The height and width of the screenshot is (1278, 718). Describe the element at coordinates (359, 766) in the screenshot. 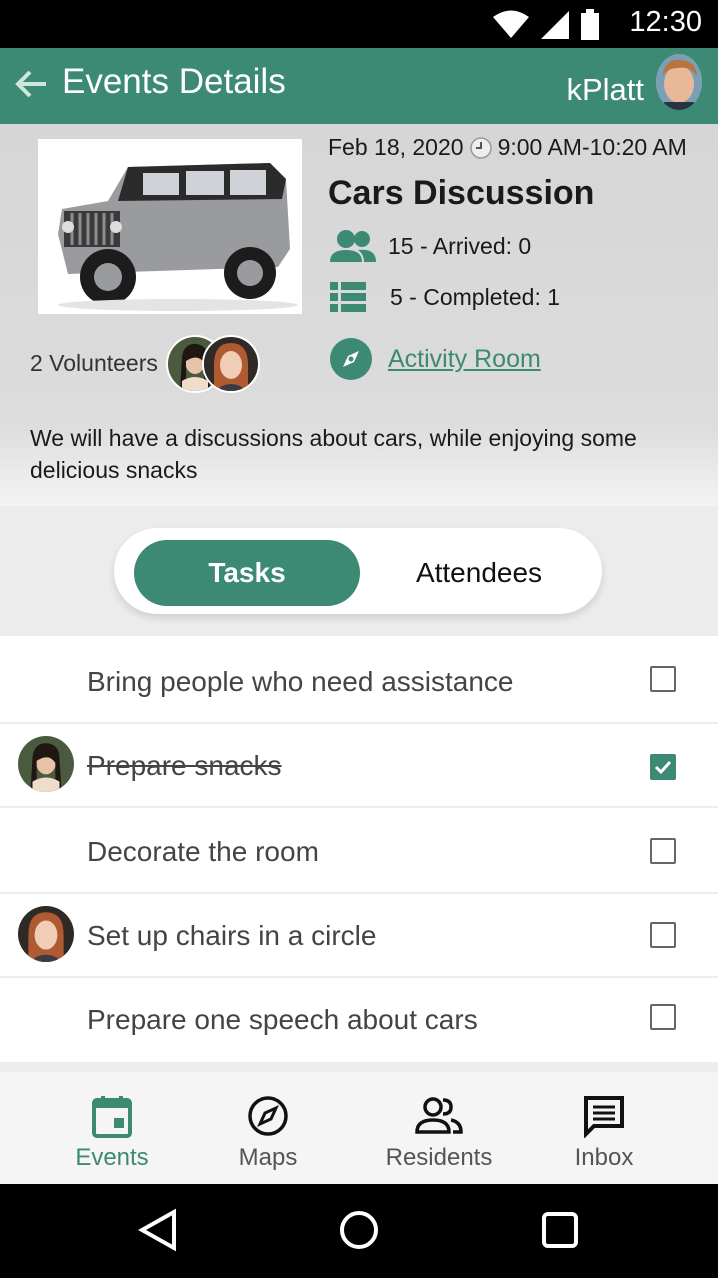

I see `task-row: Prepare snacks` at that location.